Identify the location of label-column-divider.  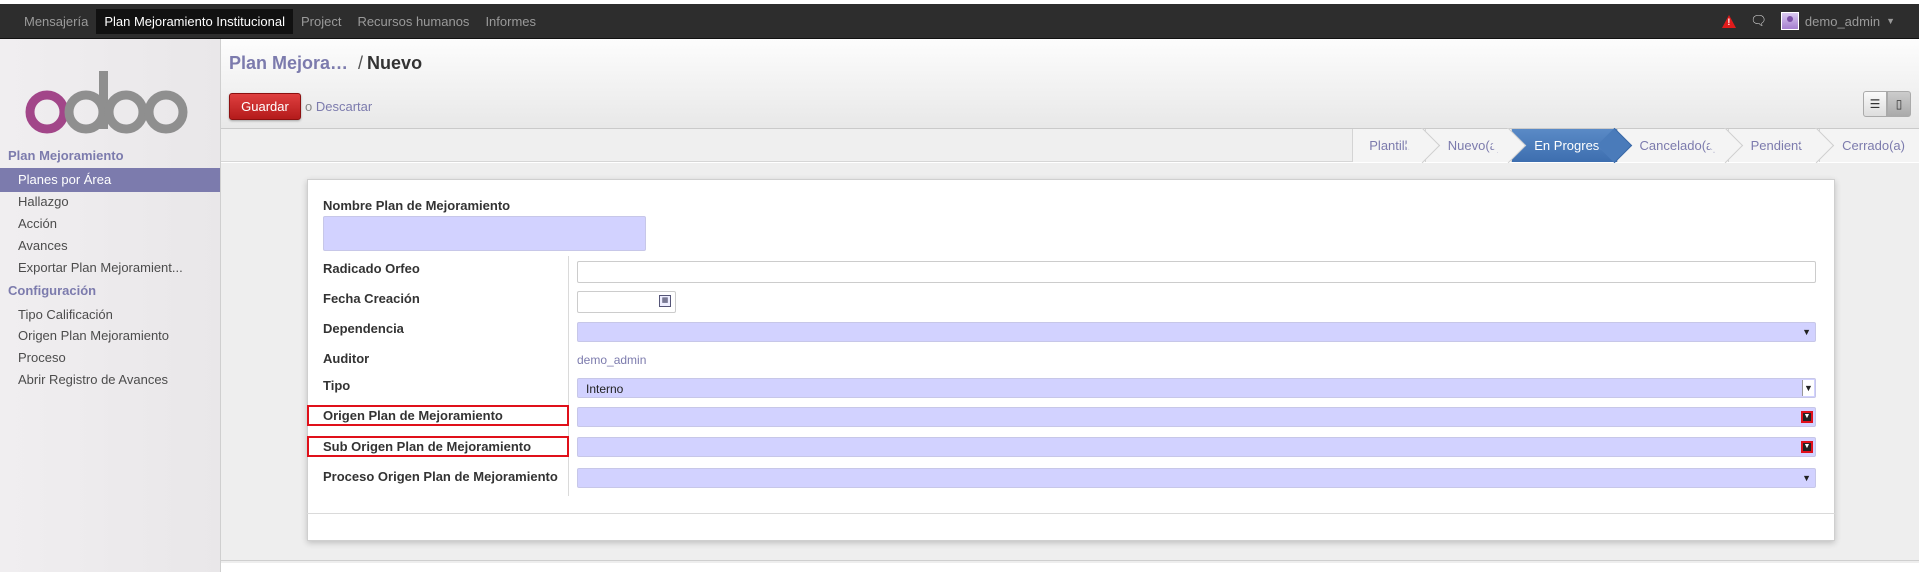
(568, 376).